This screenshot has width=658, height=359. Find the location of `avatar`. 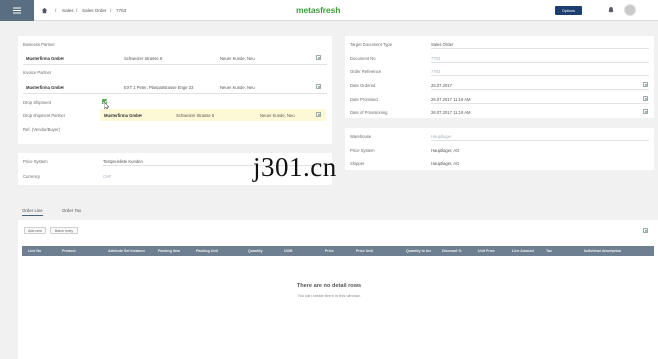

avatar is located at coordinates (630, 10).